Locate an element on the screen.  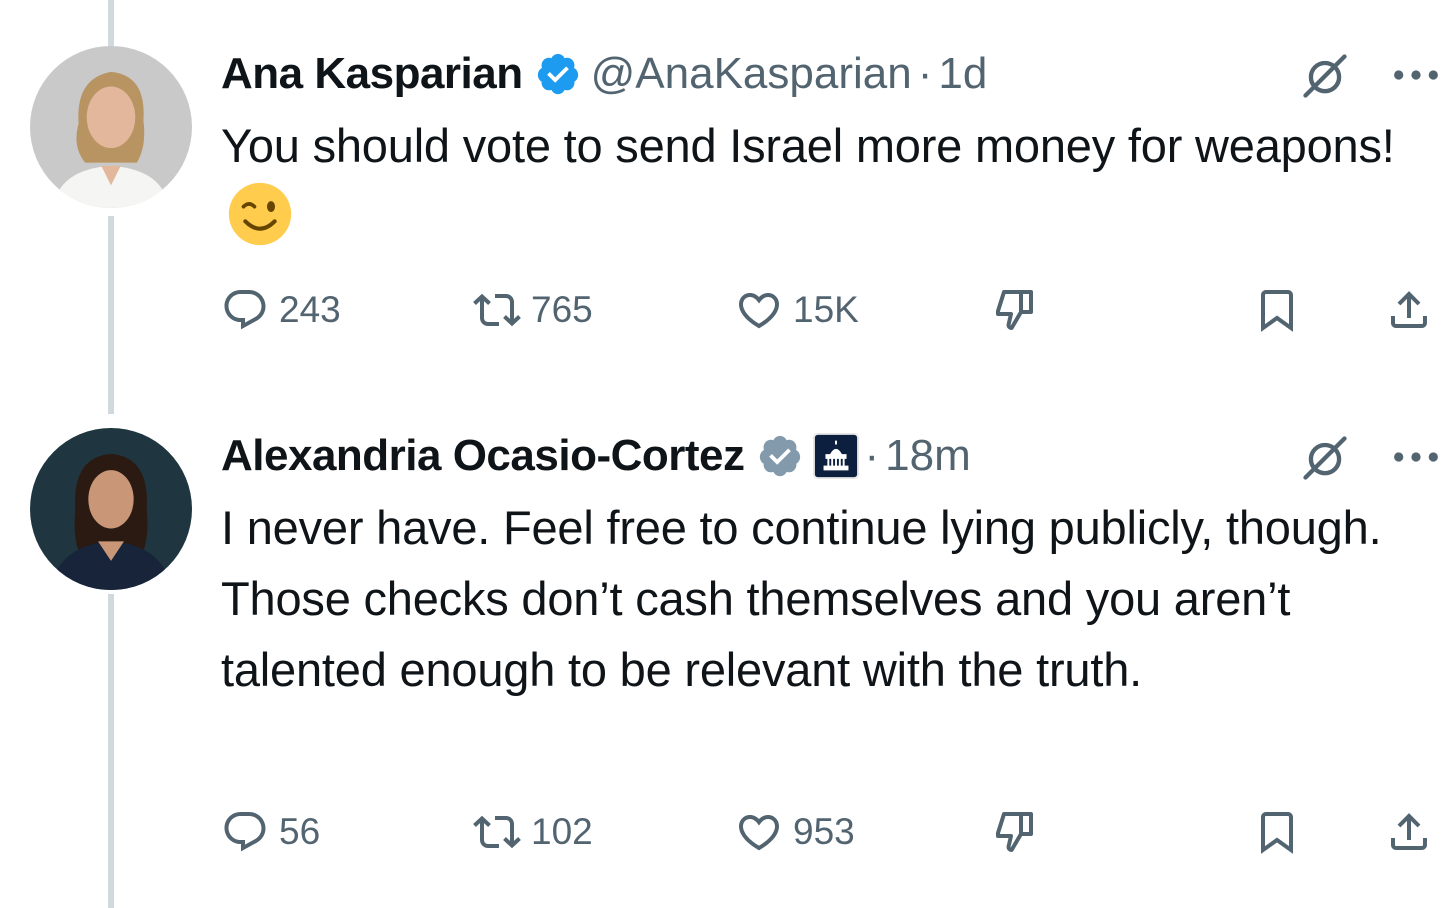
like-count: 15K is located at coordinates (826, 309).